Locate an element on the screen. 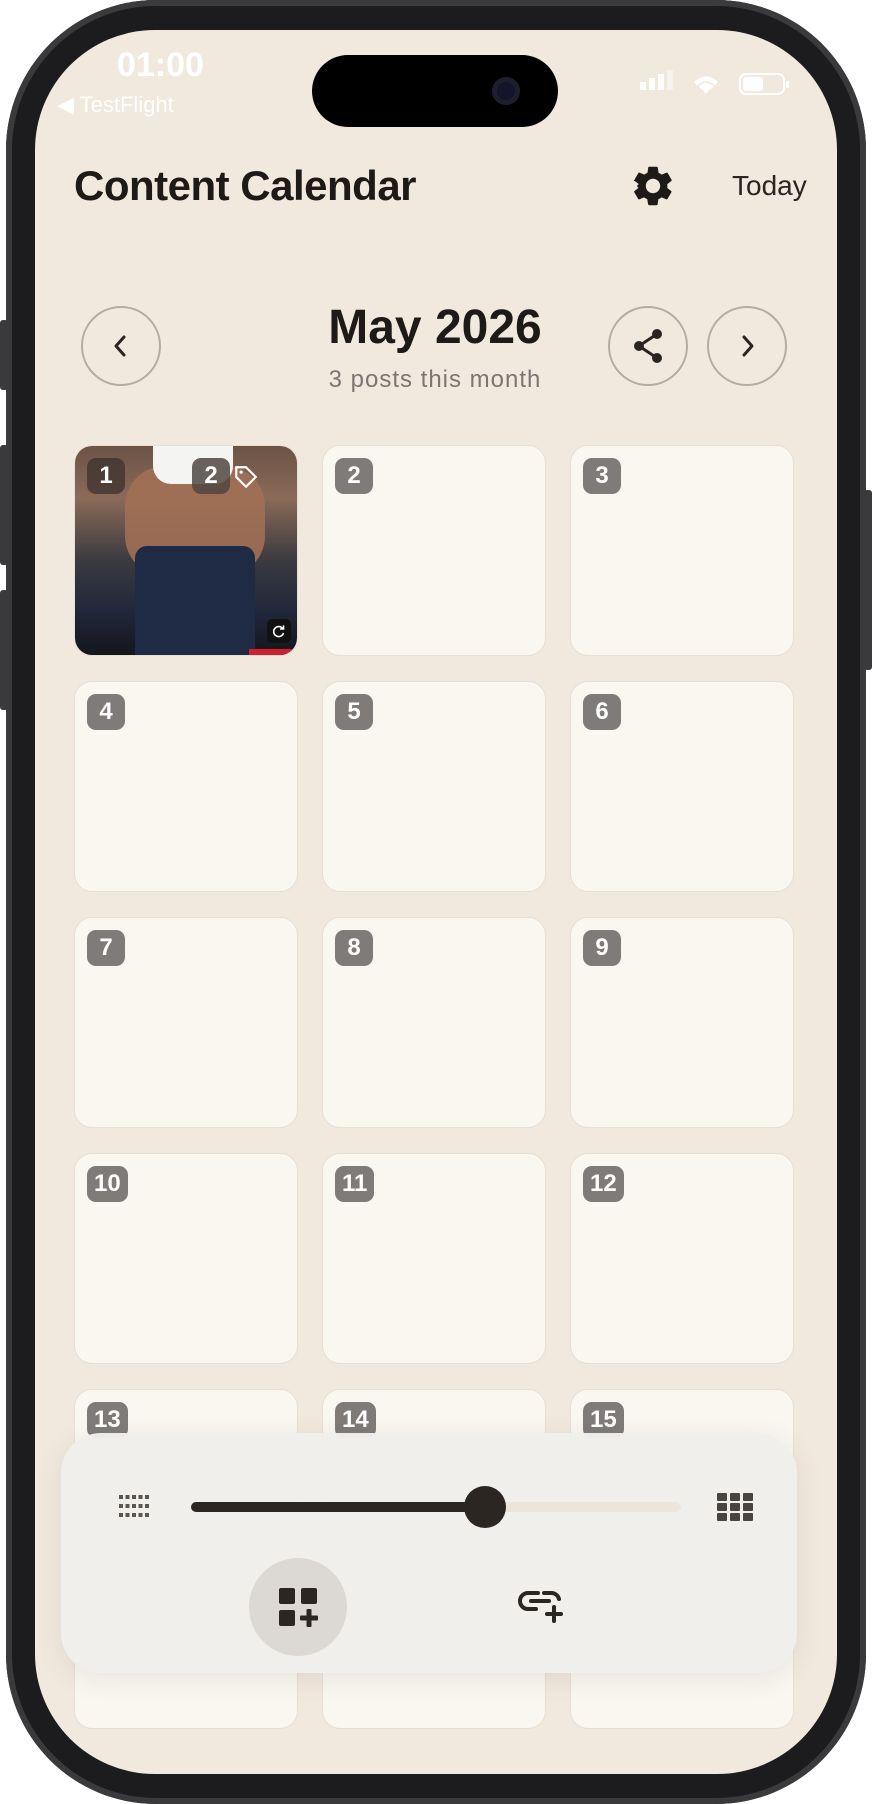 This screenshot has height=1804, width=872. phone-volume-down-button is located at coordinates (4, 650).